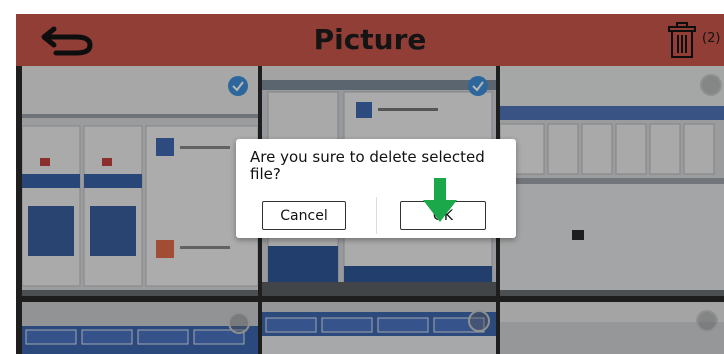 Image resolution: width=724 pixels, height=354 pixels. Describe the element at coordinates (376, 215) in the screenshot. I see `button-divider` at that location.